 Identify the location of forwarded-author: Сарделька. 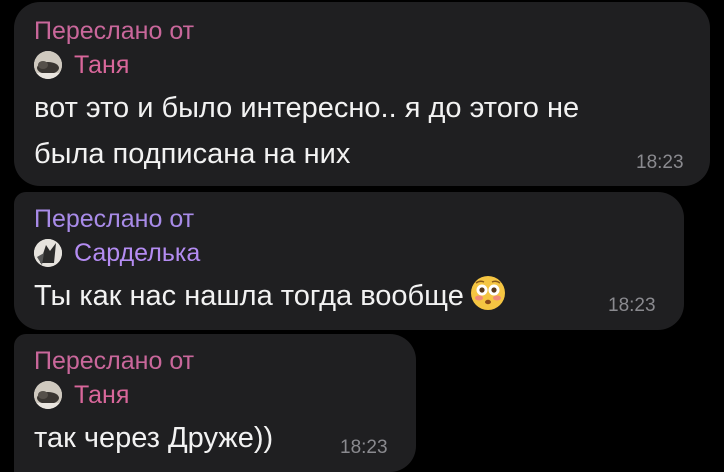
(117, 253).